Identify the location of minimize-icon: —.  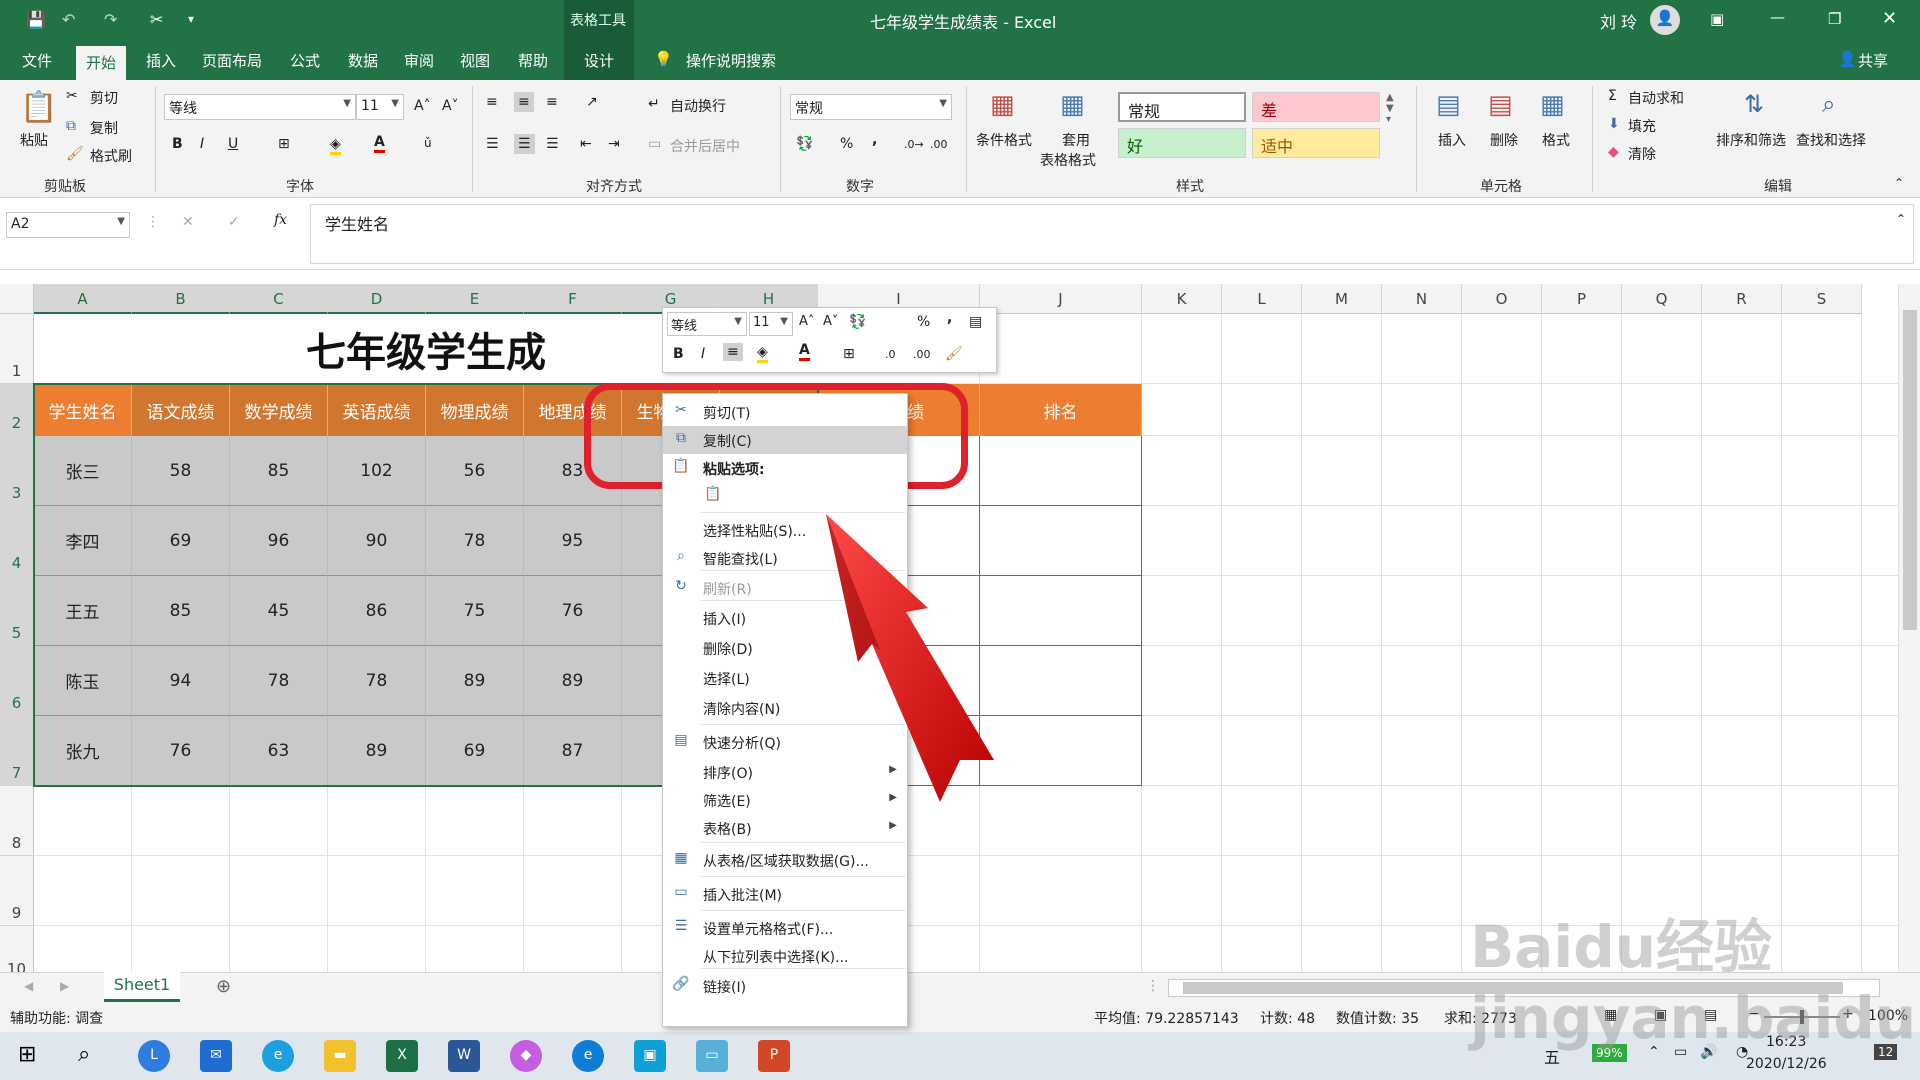
(1777, 17).